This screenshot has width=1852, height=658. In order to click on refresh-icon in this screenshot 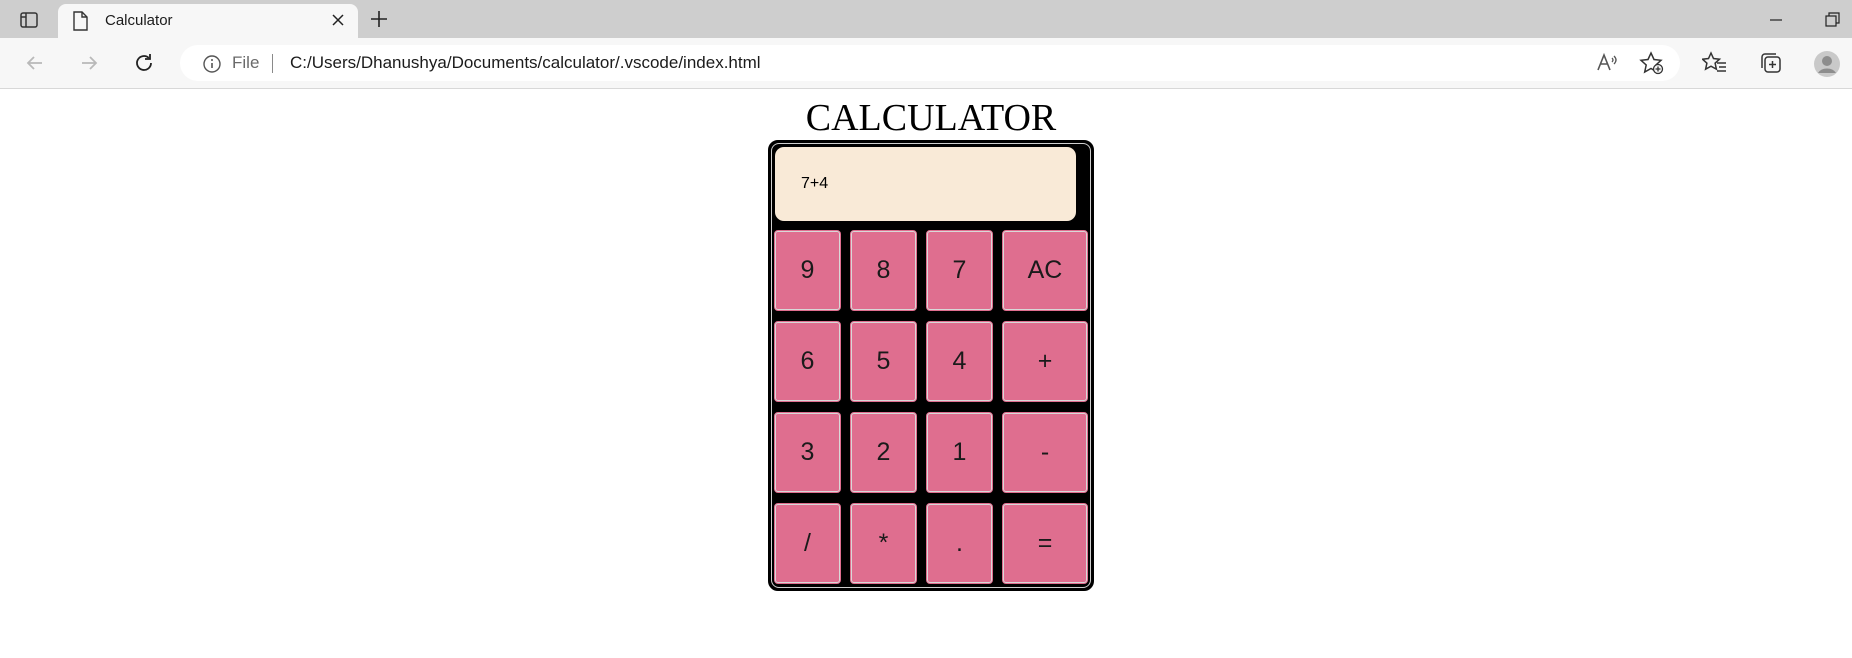, I will do `click(144, 63)`.